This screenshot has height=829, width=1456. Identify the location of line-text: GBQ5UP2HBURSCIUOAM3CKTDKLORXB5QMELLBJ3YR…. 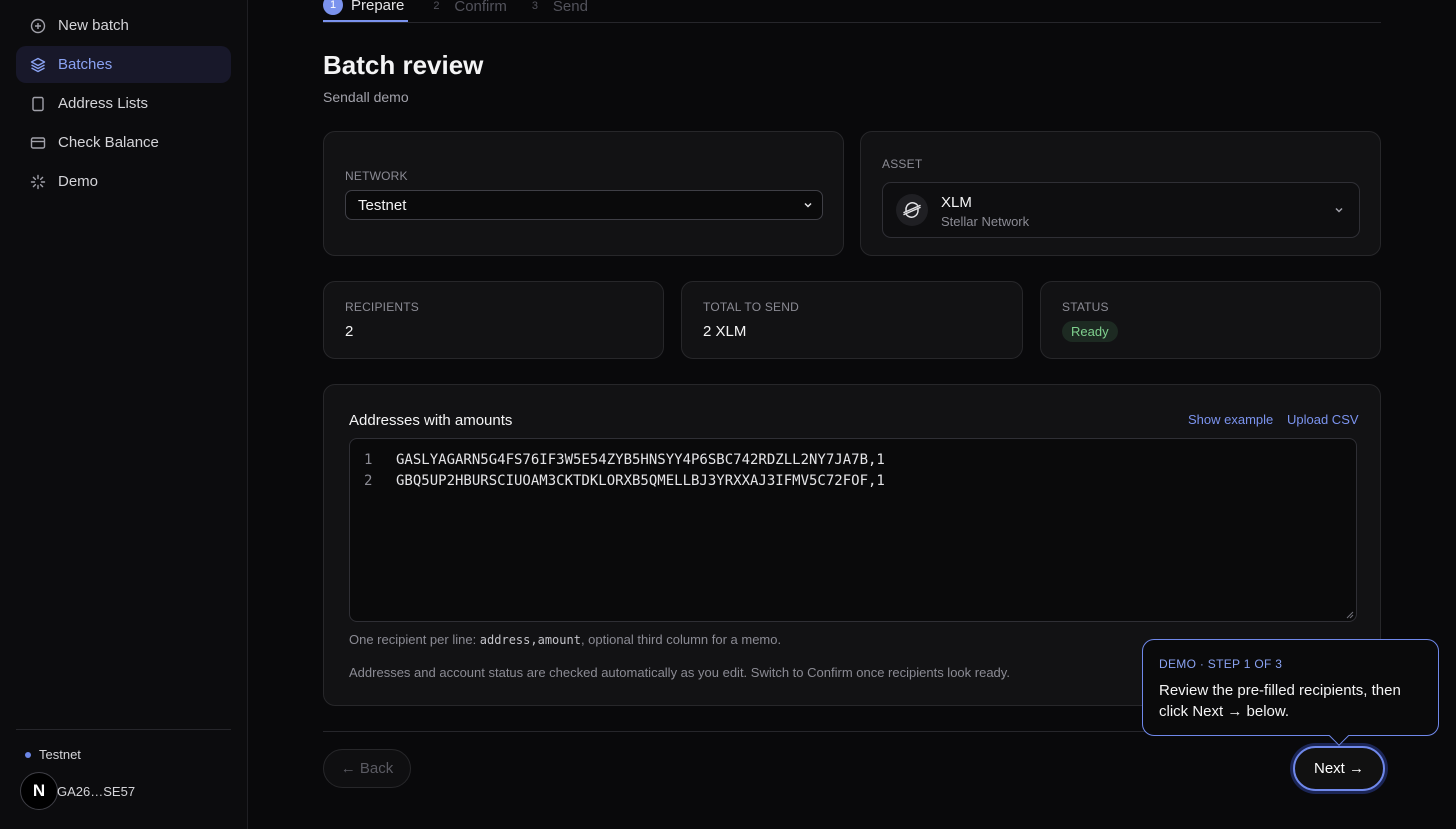
(640, 480).